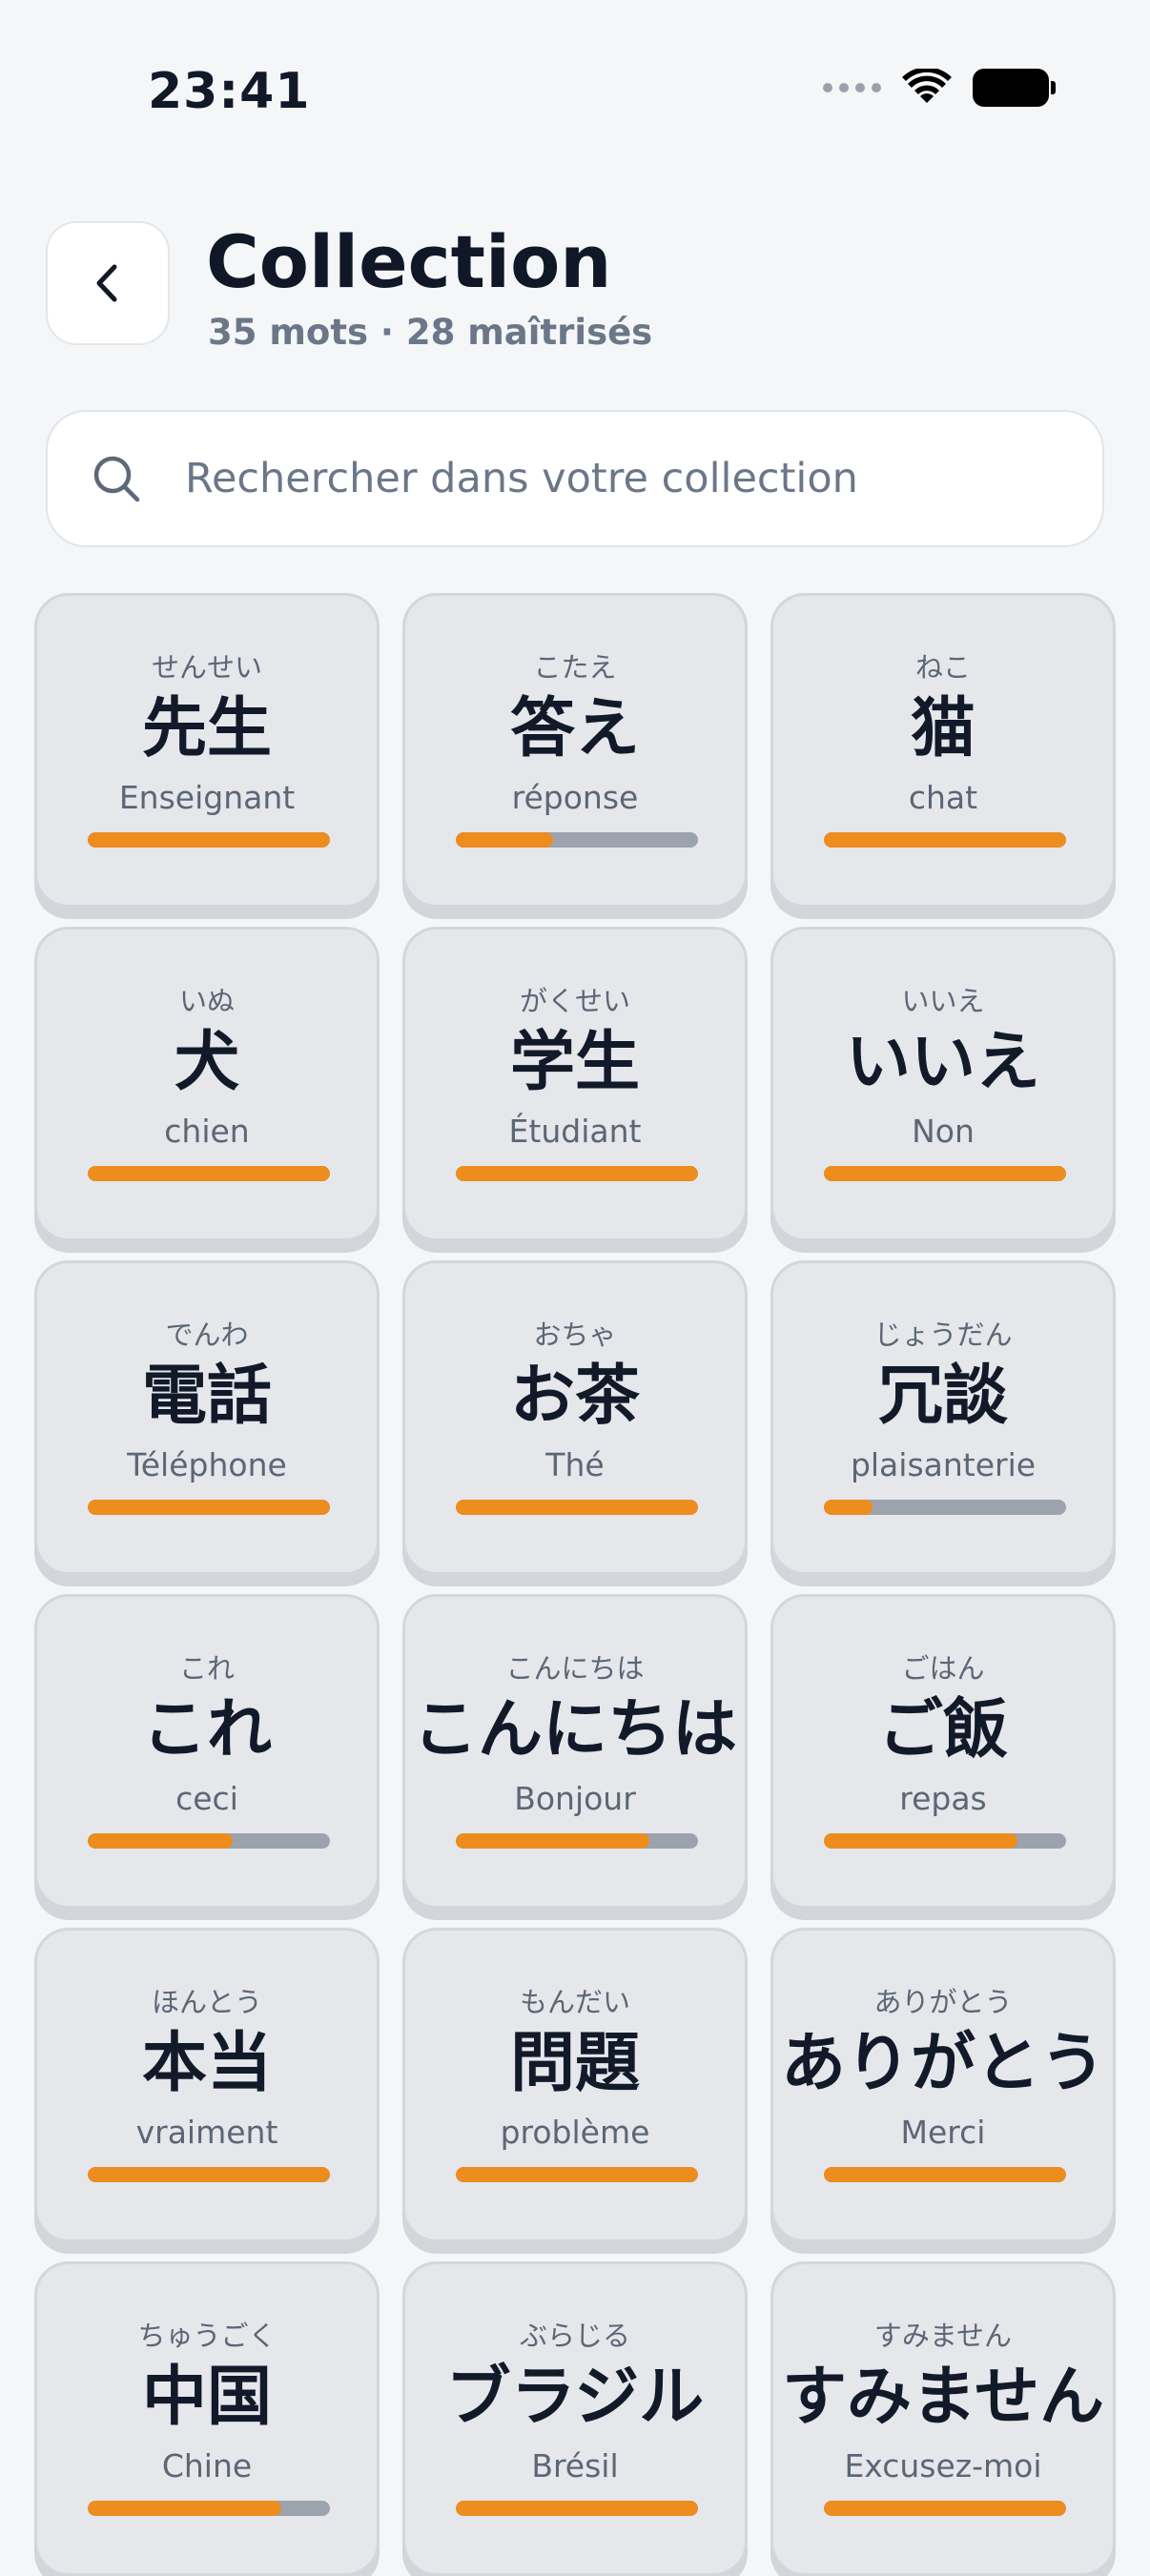  I want to click on word-card: でんわ電話 Téléphone, so click(207, 1417).